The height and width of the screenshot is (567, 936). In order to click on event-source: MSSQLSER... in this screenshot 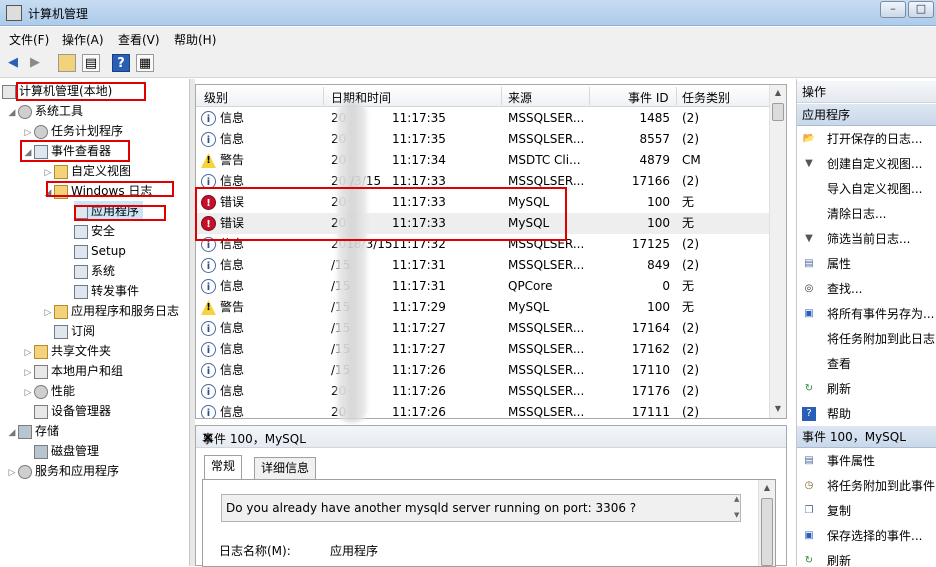, I will do `click(546, 370)`.